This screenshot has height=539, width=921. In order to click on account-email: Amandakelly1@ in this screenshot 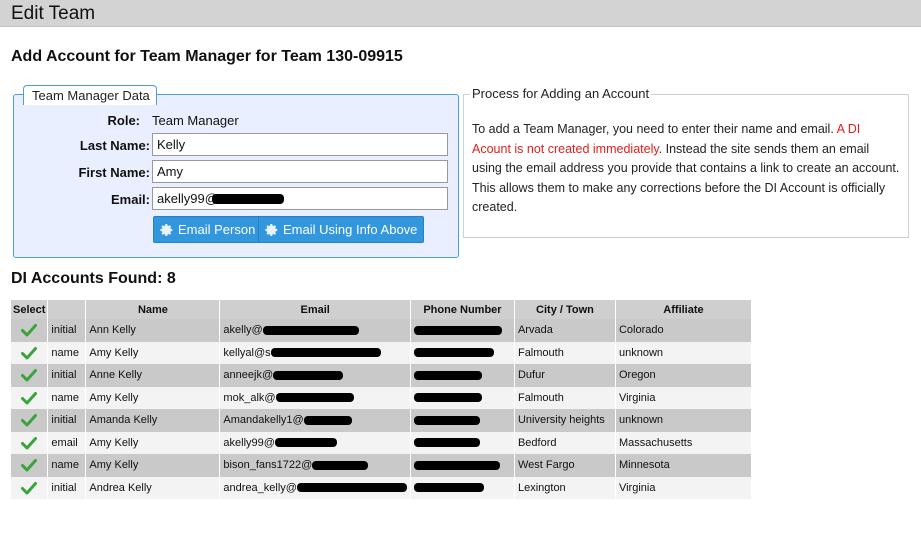, I will do `click(263, 420)`.